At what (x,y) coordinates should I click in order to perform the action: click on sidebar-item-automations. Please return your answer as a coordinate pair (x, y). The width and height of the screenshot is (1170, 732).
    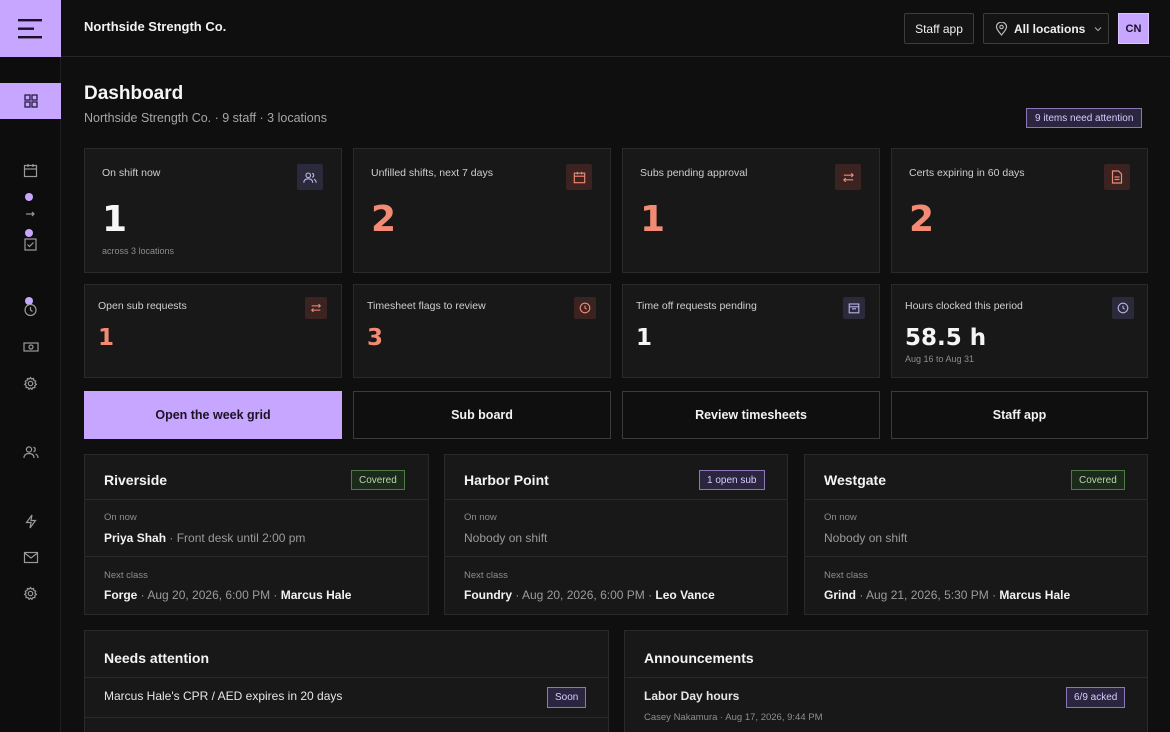
    Looking at the image, I should click on (30, 521).